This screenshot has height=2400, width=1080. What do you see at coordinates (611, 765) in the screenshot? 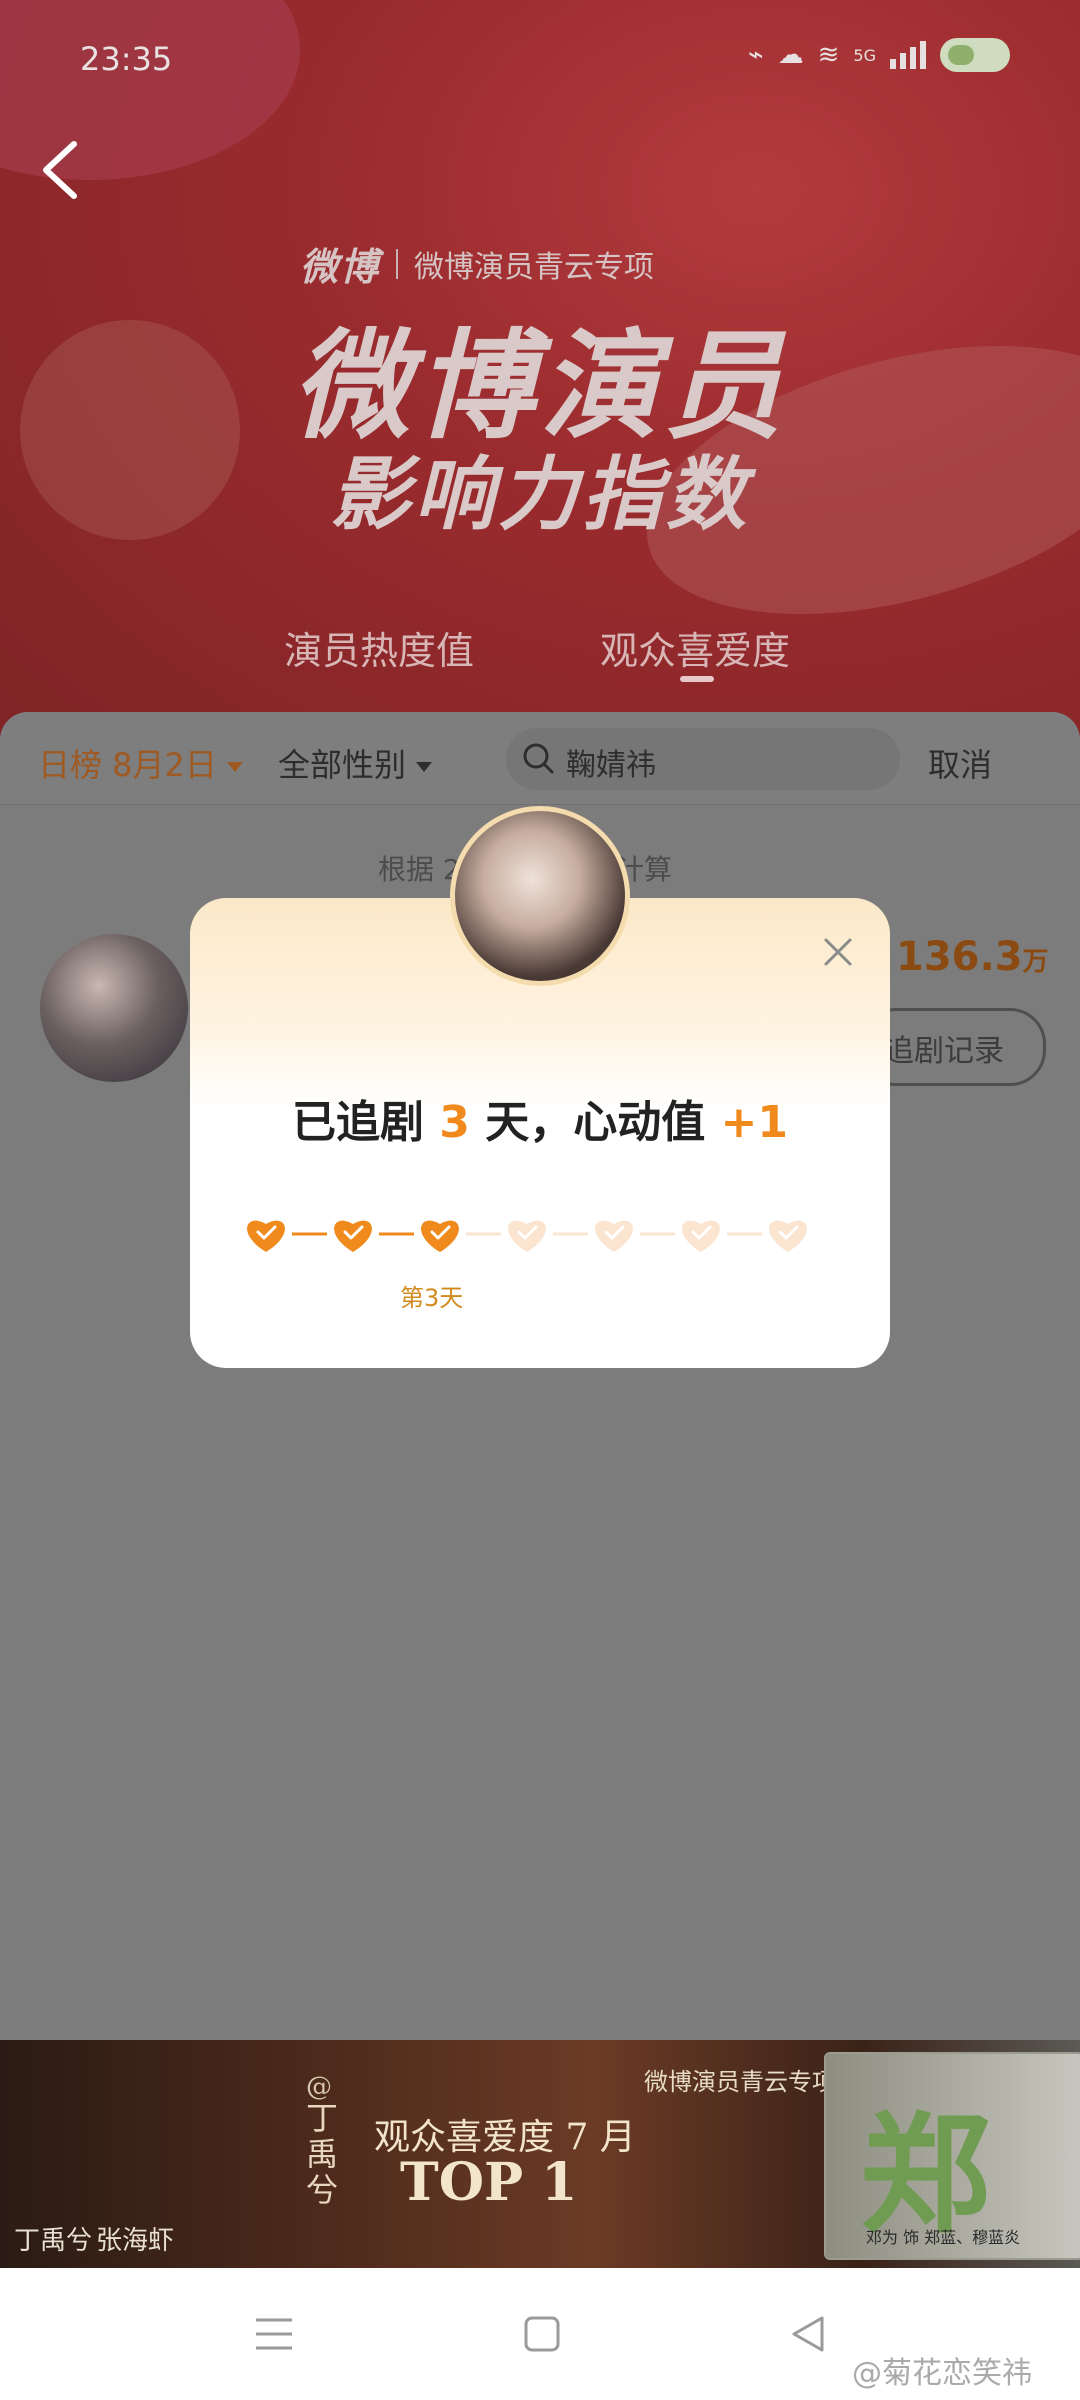
I see `search-value: 鞠婧祎` at bounding box center [611, 765].